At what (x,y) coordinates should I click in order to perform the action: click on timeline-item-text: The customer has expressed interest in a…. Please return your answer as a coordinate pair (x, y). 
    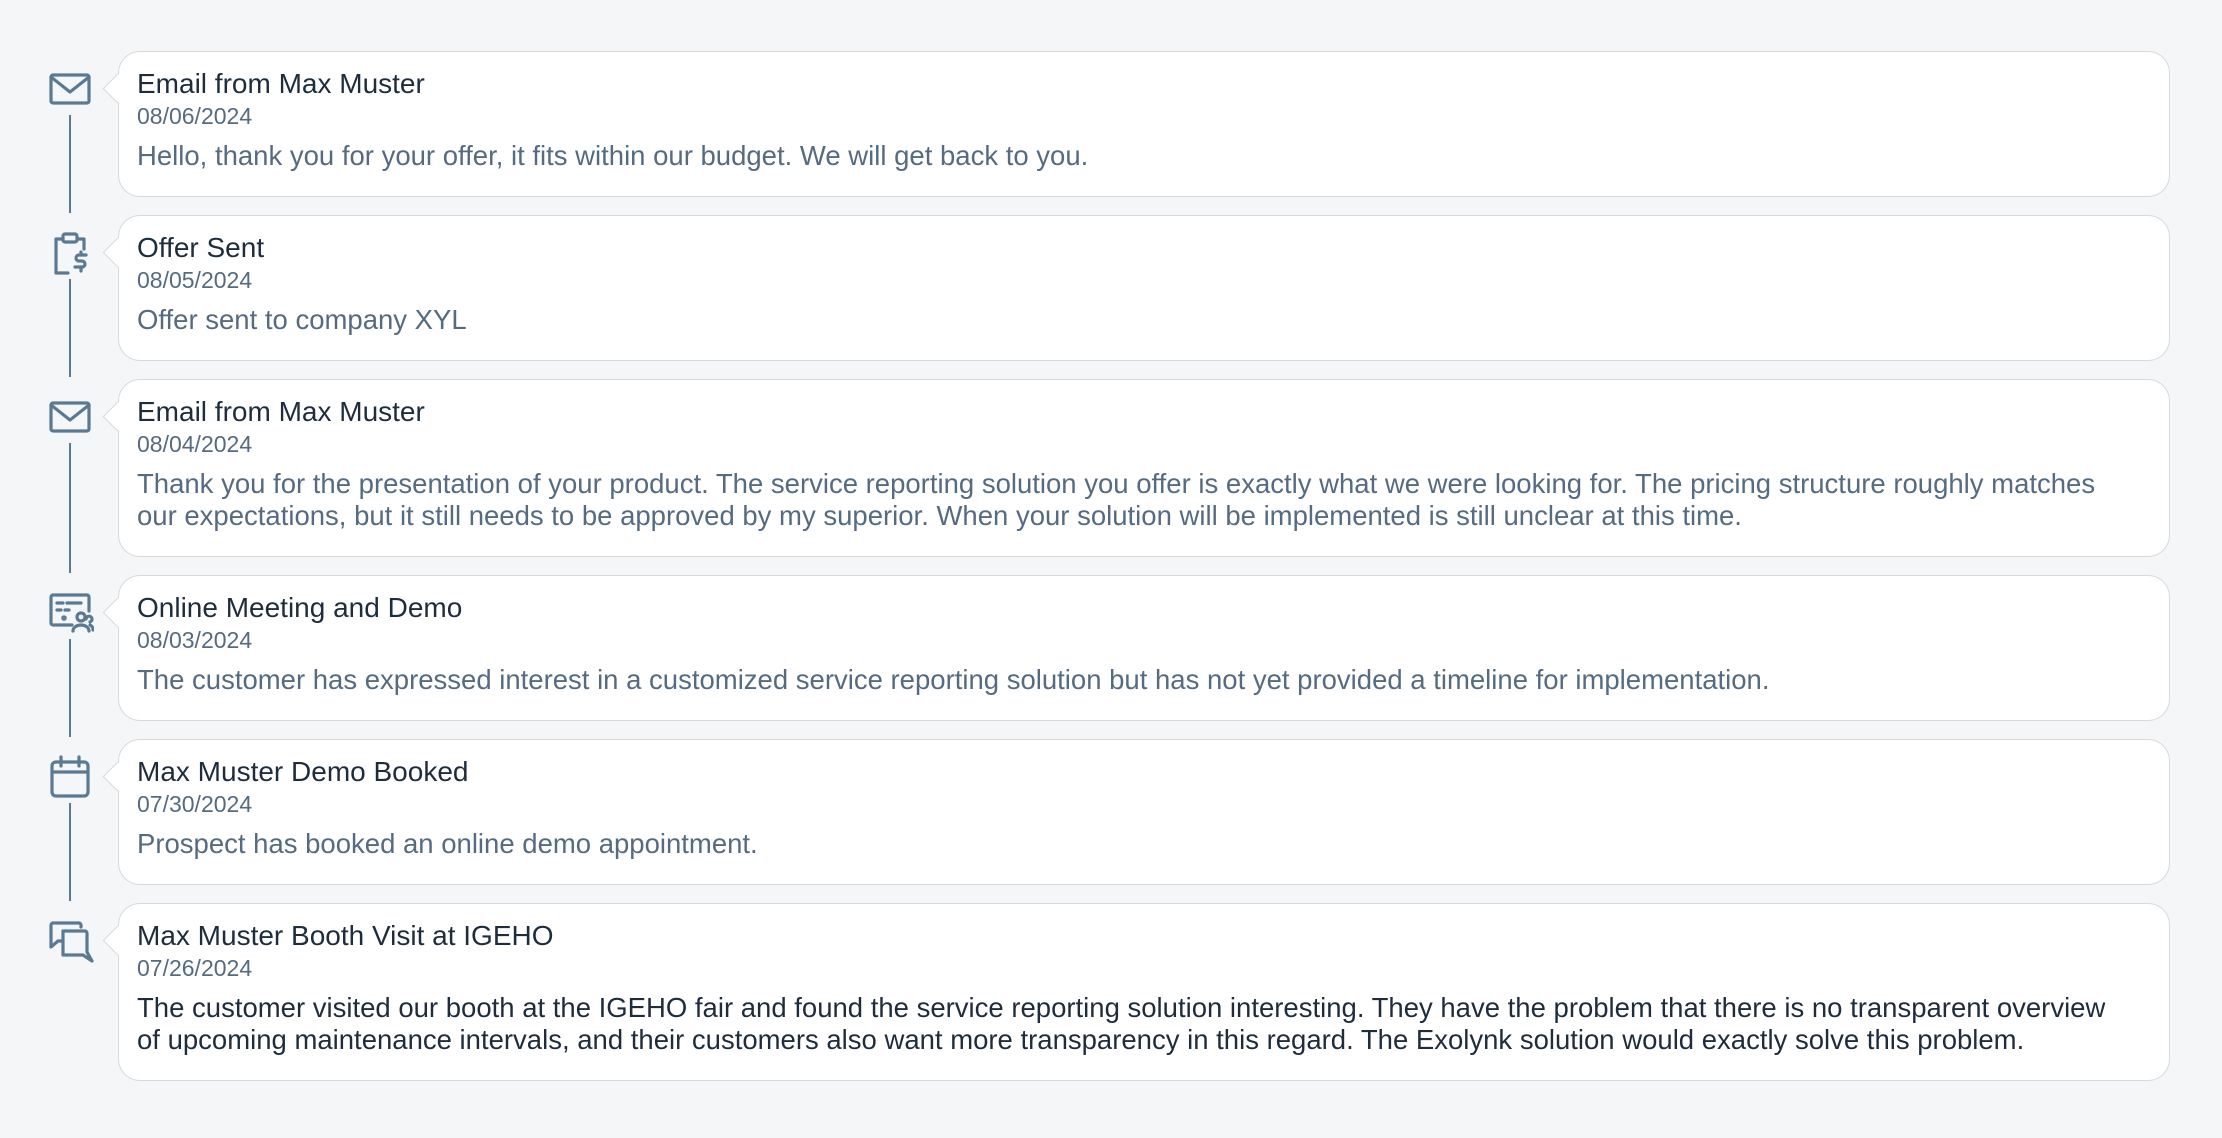
    Looking at the image, I should click on (1144, 680).